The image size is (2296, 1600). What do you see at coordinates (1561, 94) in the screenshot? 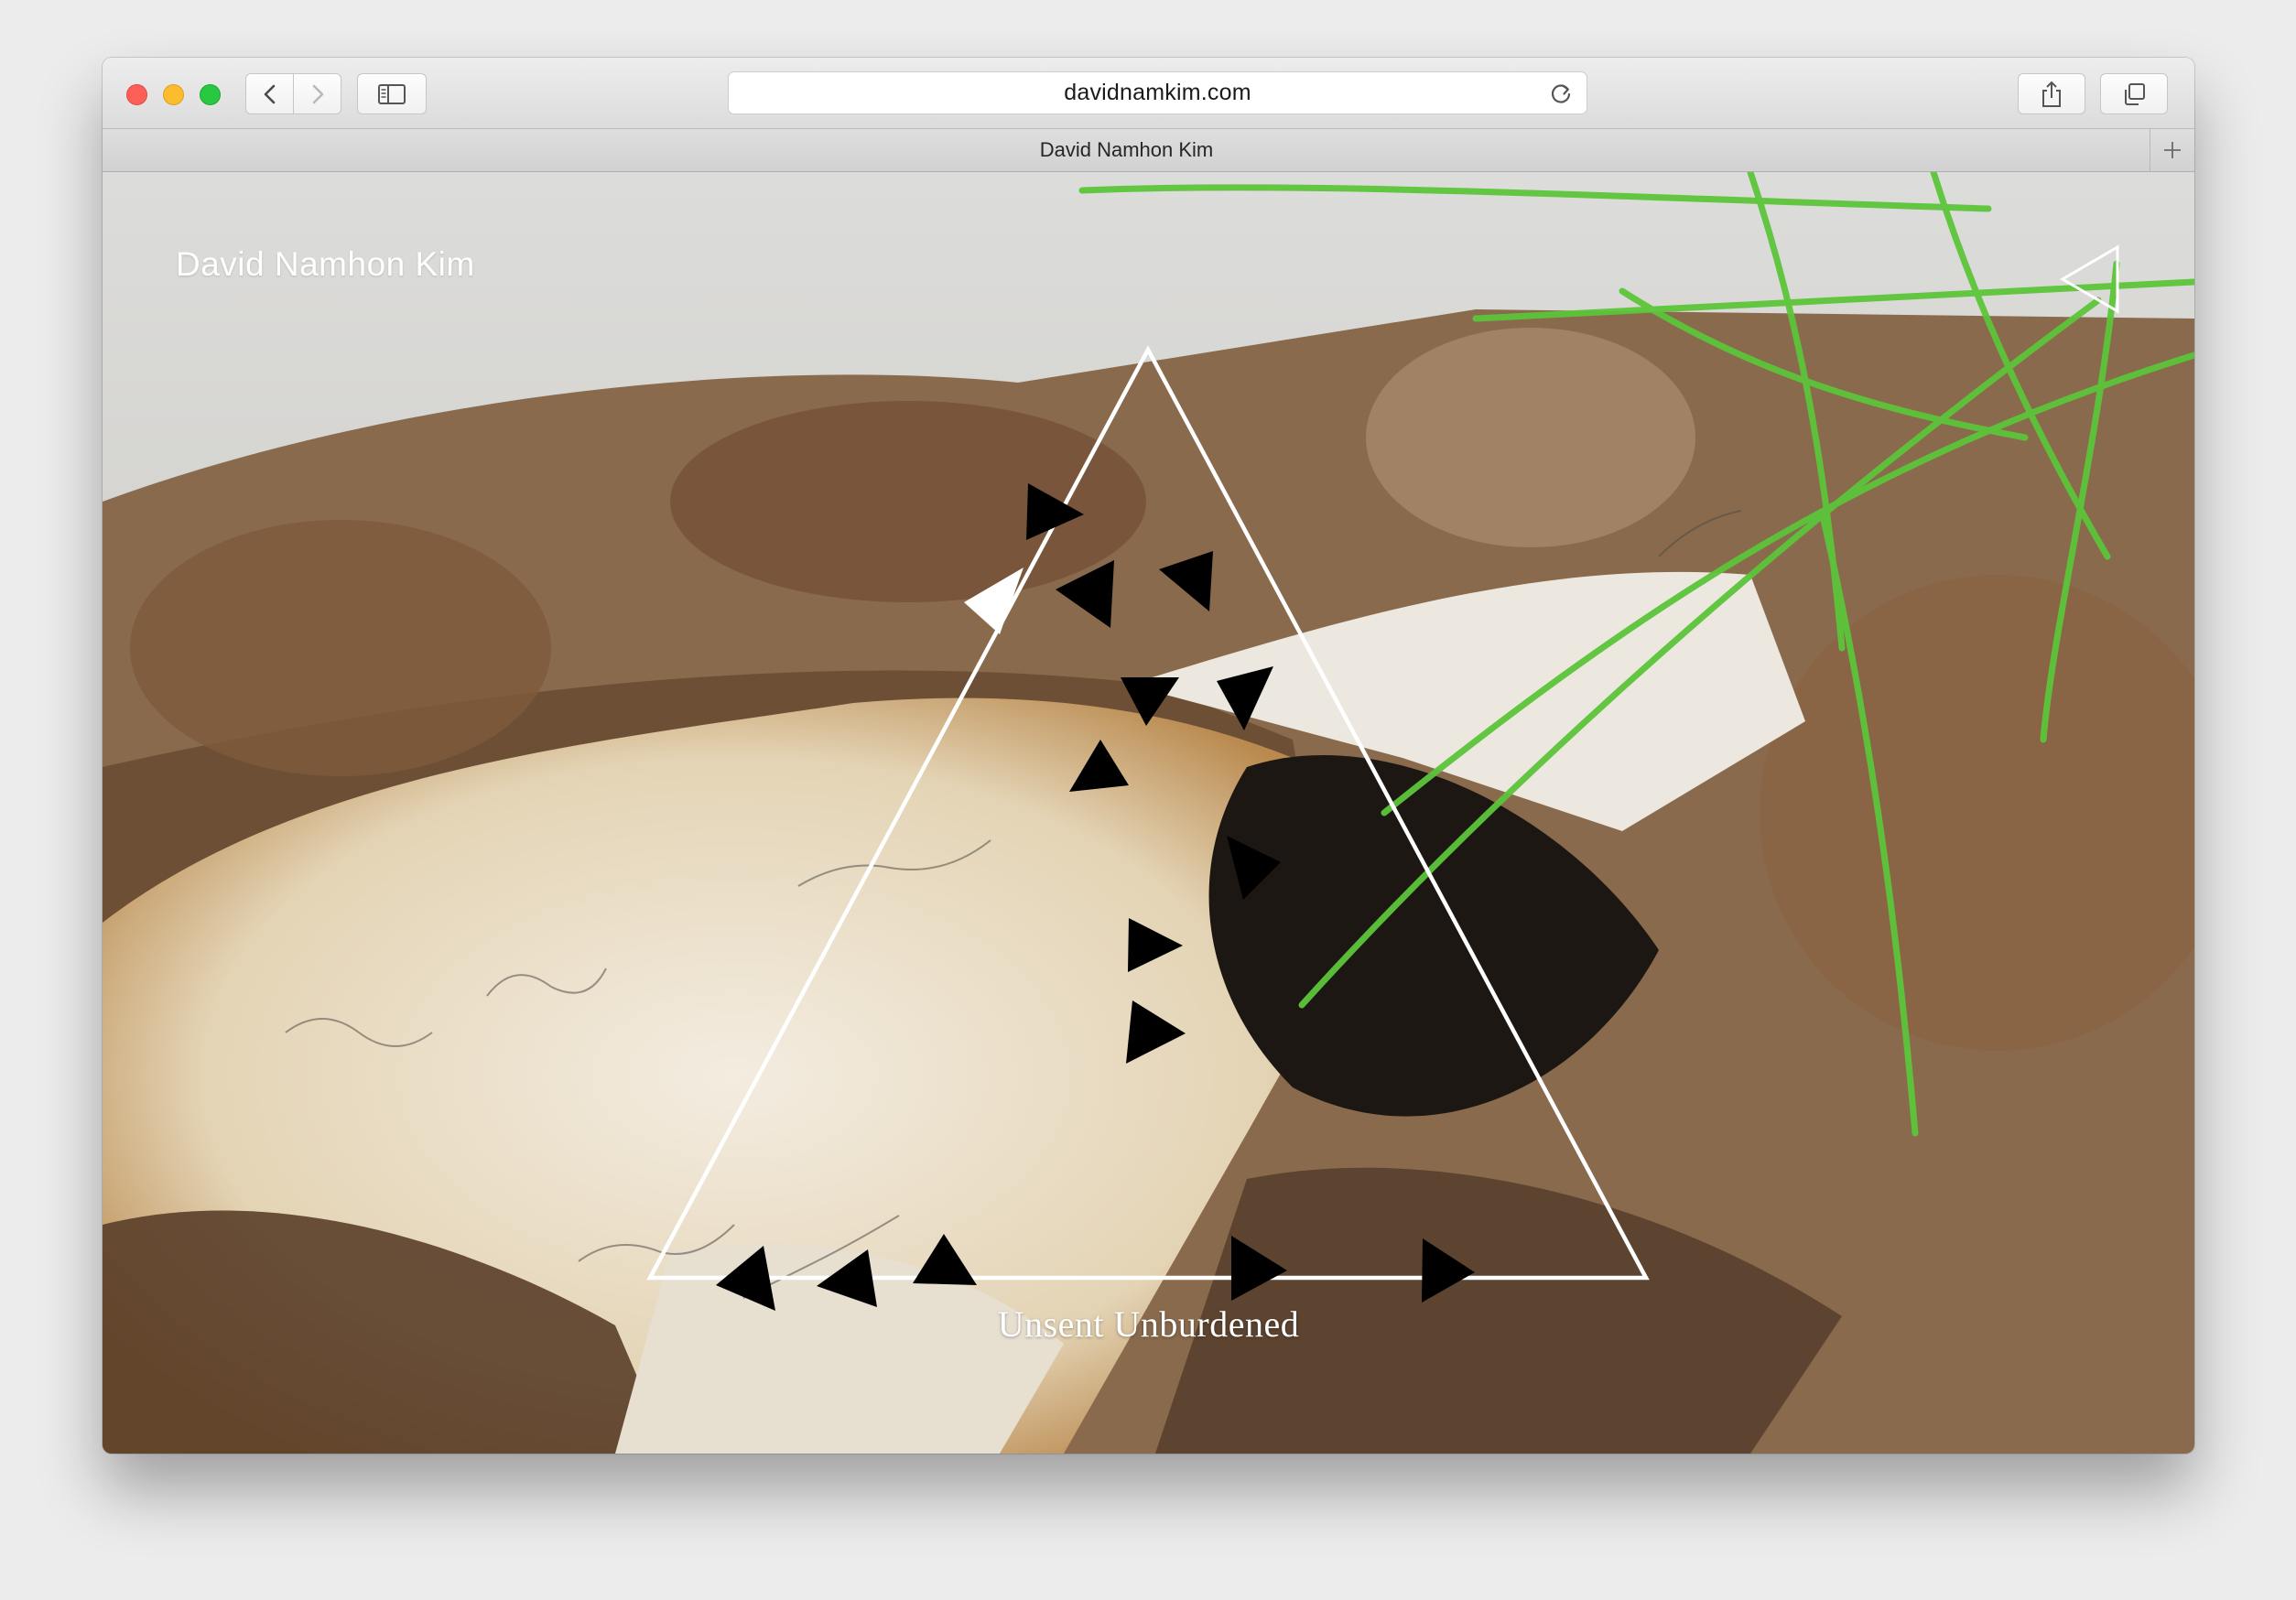
I see `reload-icon` at bounding box center [1561, 94].